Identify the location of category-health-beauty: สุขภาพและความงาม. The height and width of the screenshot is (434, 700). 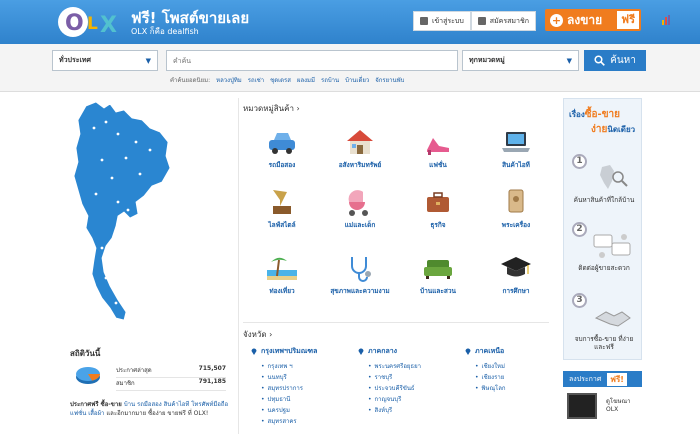
(360, 273).